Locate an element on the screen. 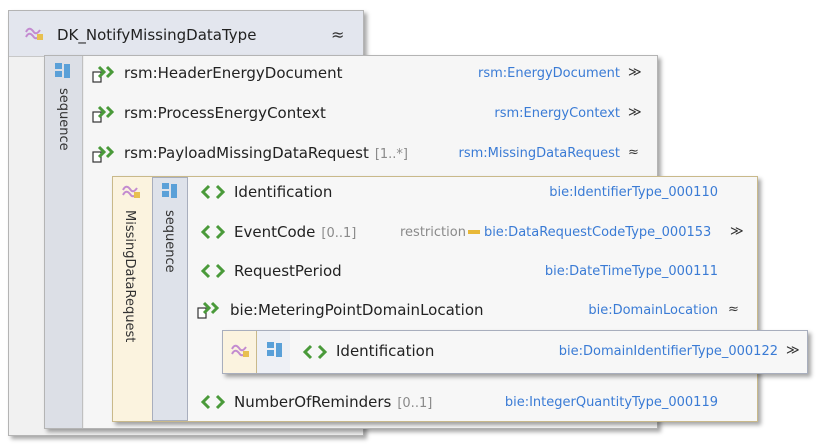 The image size is (816, 444). type-date-time: bie:DateTimeType_000111 is located at coordinates (609, 271).